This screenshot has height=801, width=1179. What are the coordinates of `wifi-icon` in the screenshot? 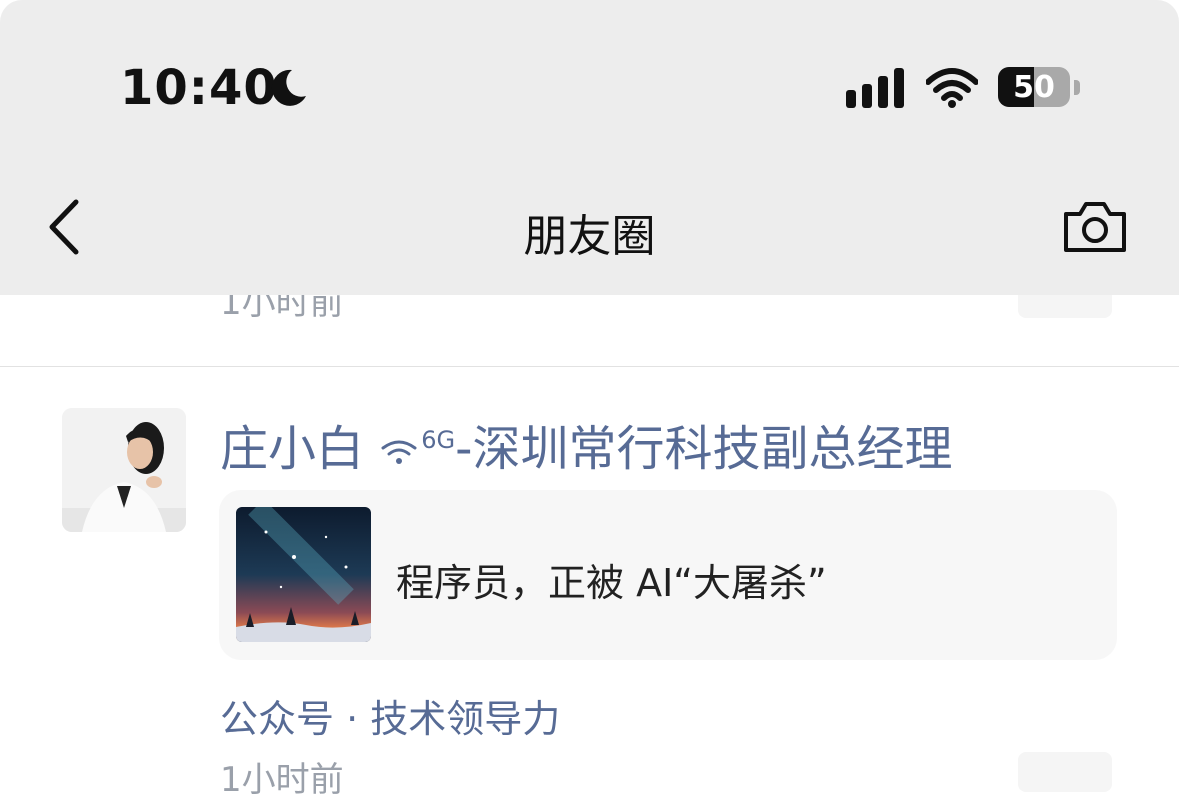 It's located at (952, 88).